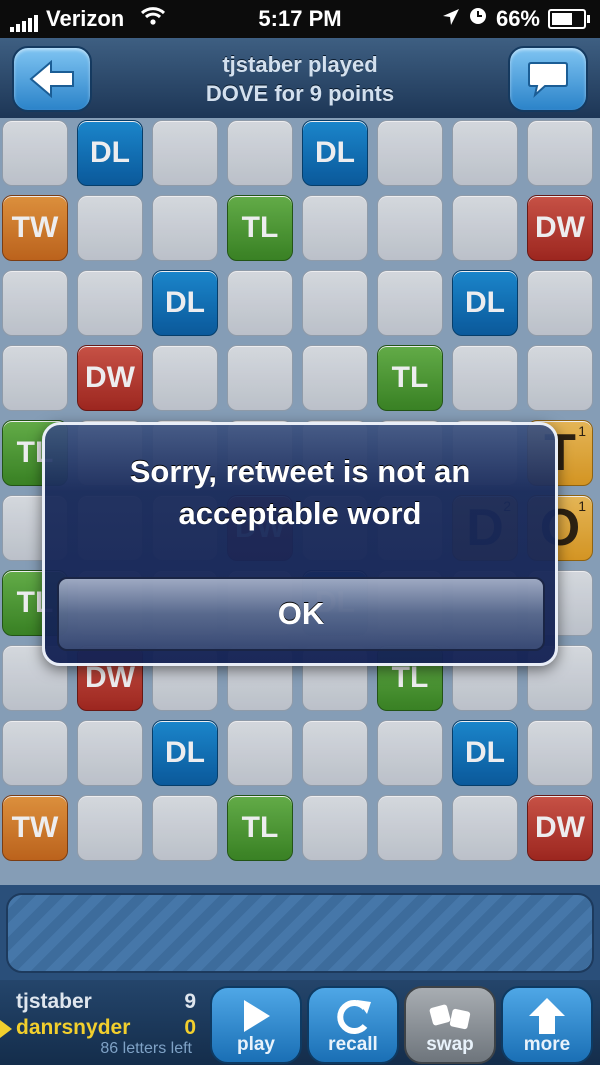  What do you see at coordinates (300, 492) in the screenshot?
I see `alert-message: Sorry, retweet is not an acceptable word` at bounding box center [300, 492].